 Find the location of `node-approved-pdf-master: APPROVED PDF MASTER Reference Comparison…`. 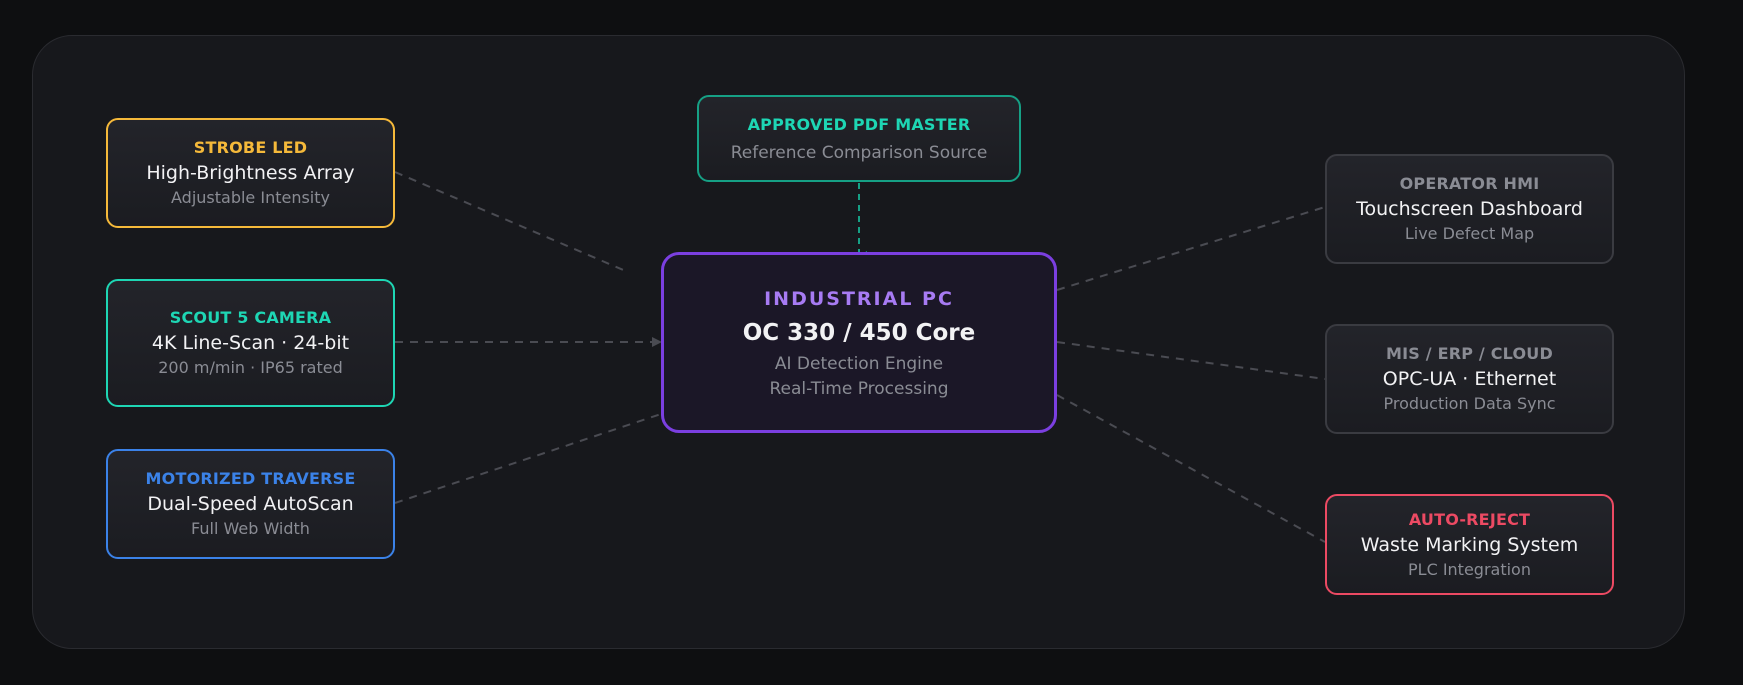

node-approved-pdf-master: APPROVED PDF MASTER Reference Comparison… is located at coordinates (859, 138).